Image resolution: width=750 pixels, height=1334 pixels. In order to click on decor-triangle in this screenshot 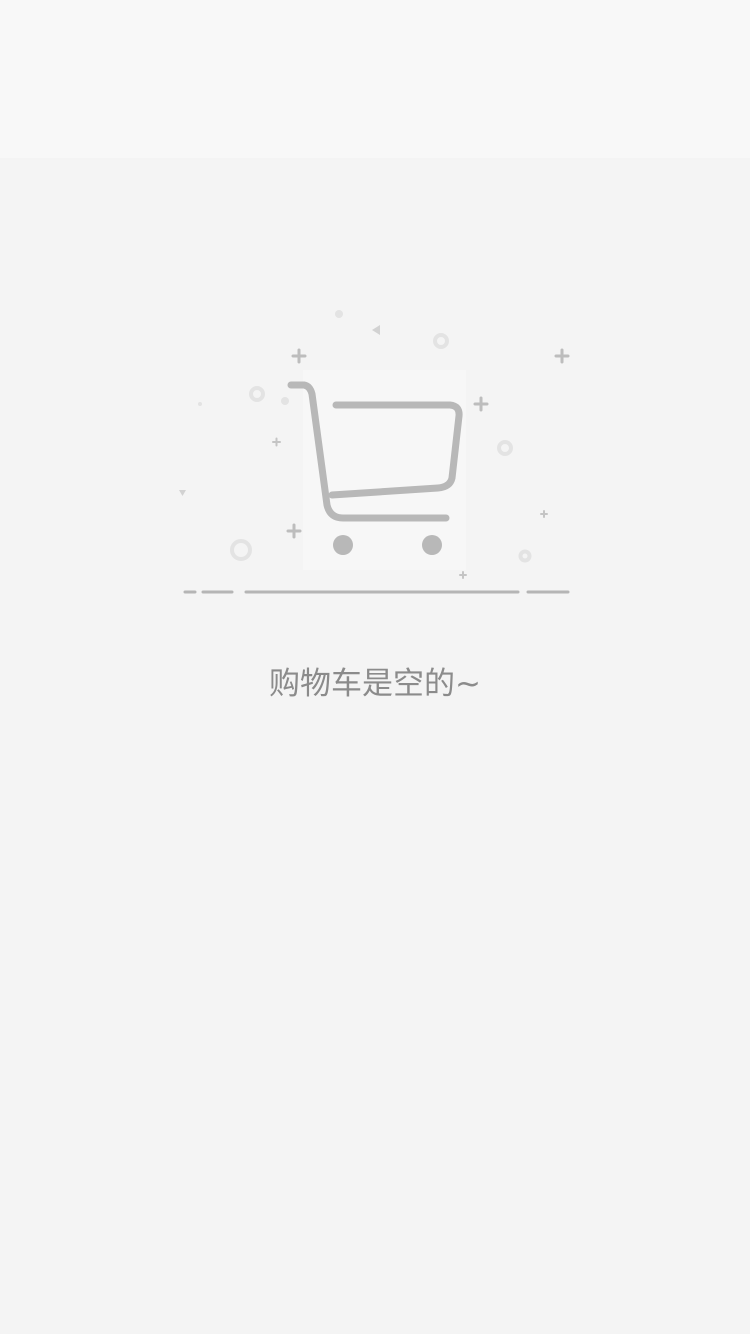, I will do `click(376, 330)`.